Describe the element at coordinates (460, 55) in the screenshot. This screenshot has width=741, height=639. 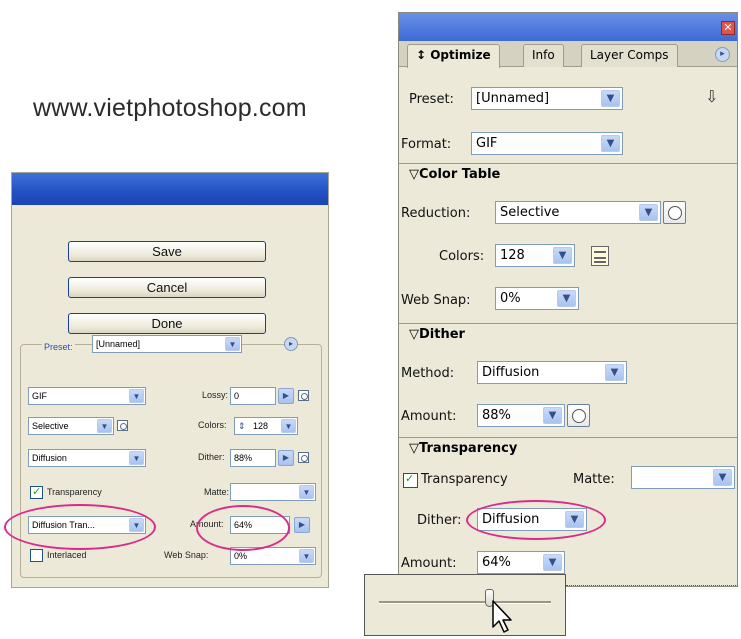
I see `tab-optimize-label: Optimize` at that location.